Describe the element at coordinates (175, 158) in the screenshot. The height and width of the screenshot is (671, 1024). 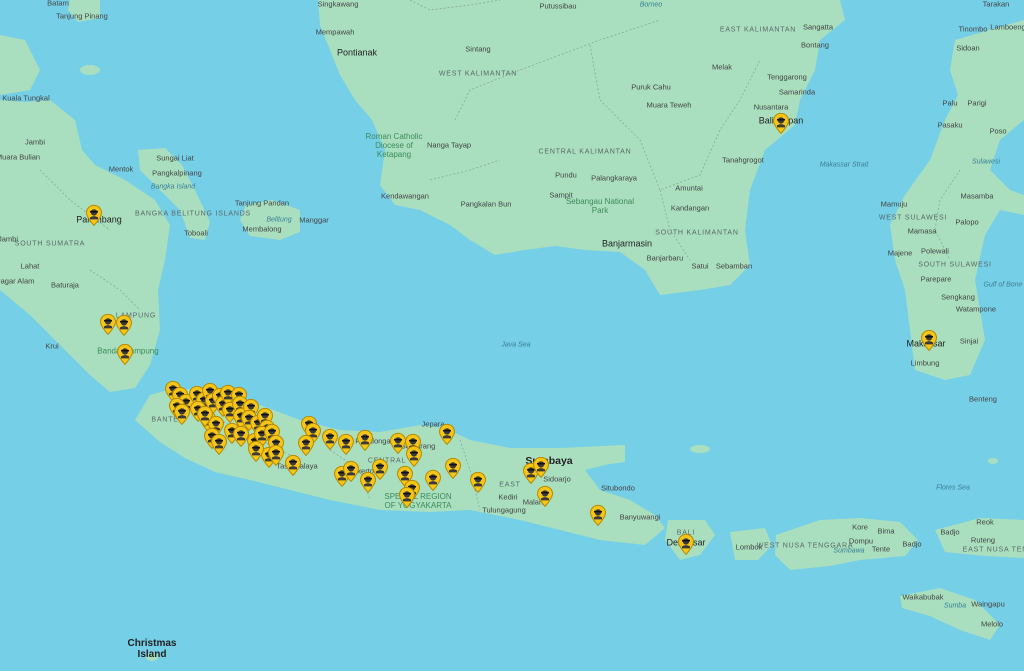
I see `map-label: Sungai Liat` at that location.